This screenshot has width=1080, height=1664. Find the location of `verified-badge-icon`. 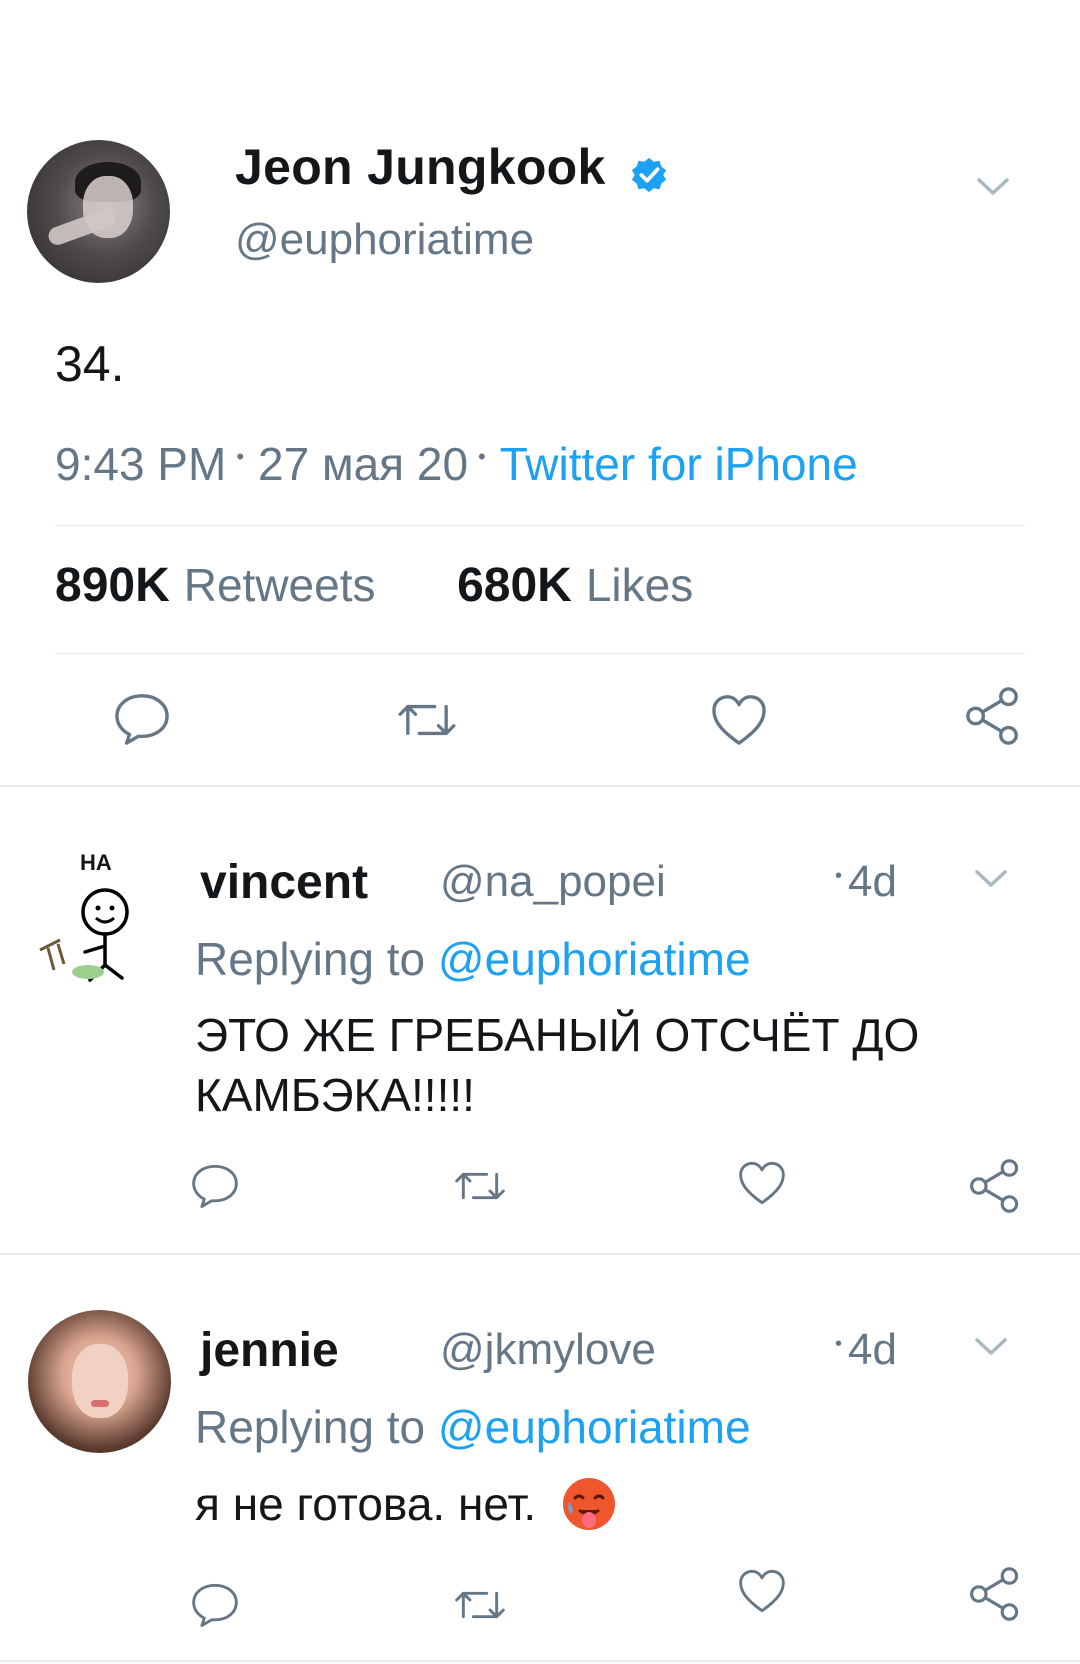

verified-badge-icon is located at coordinates (649, 170).